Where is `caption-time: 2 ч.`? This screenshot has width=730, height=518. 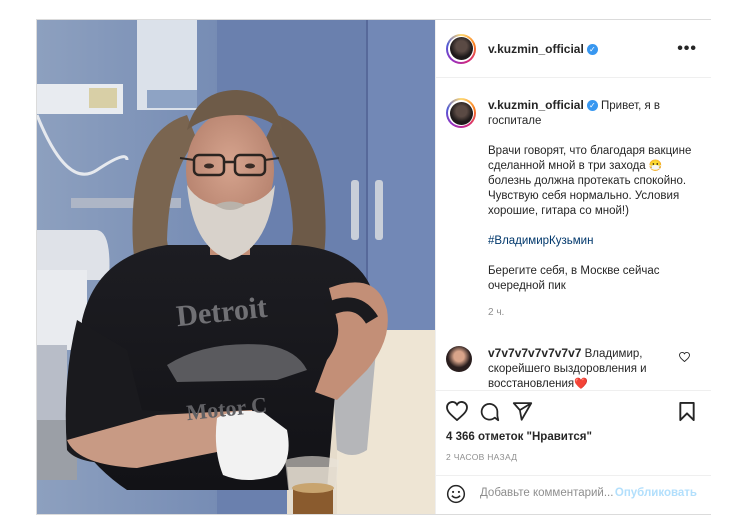 caption-time: 2 ч. is located at coordinates (496, 312).